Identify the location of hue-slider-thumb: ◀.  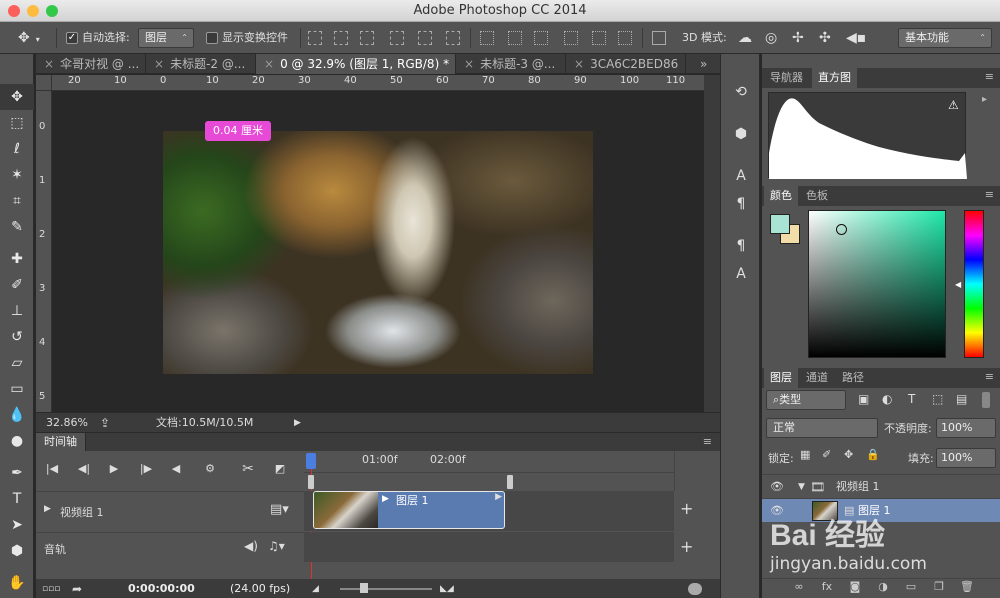
(958, 284).